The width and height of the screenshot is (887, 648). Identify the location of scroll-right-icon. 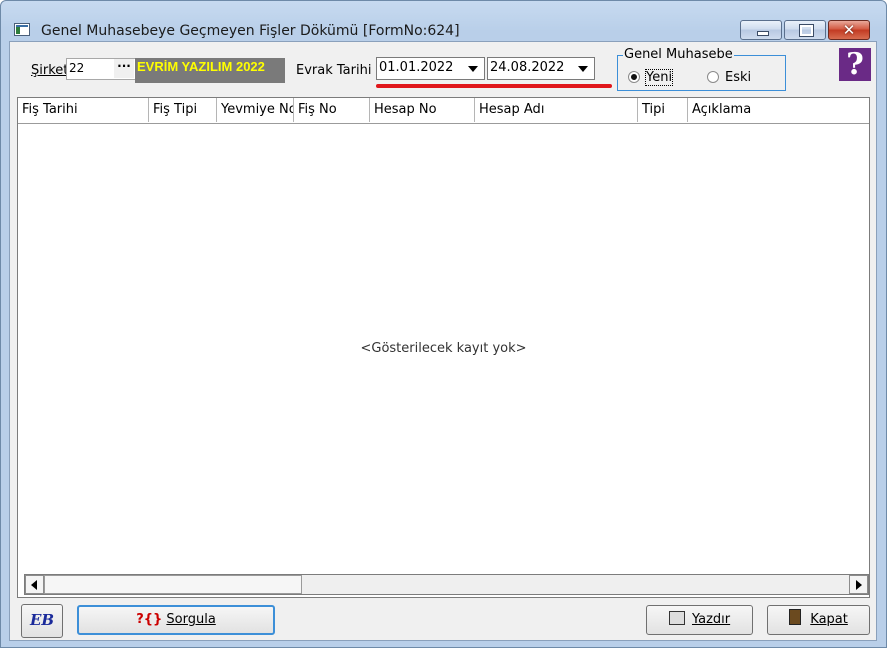
(858, 584).